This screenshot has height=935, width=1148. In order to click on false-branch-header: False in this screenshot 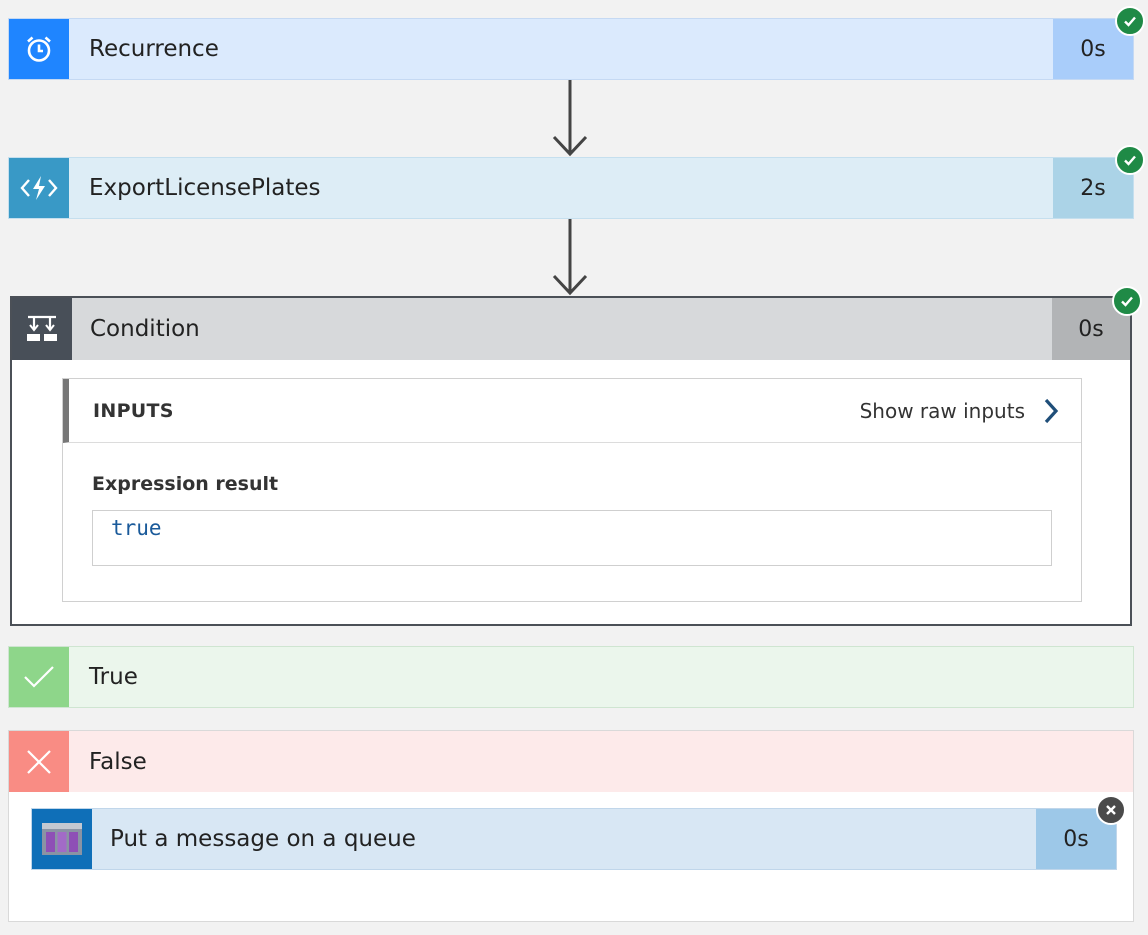, I will do `click(571, 761)`.